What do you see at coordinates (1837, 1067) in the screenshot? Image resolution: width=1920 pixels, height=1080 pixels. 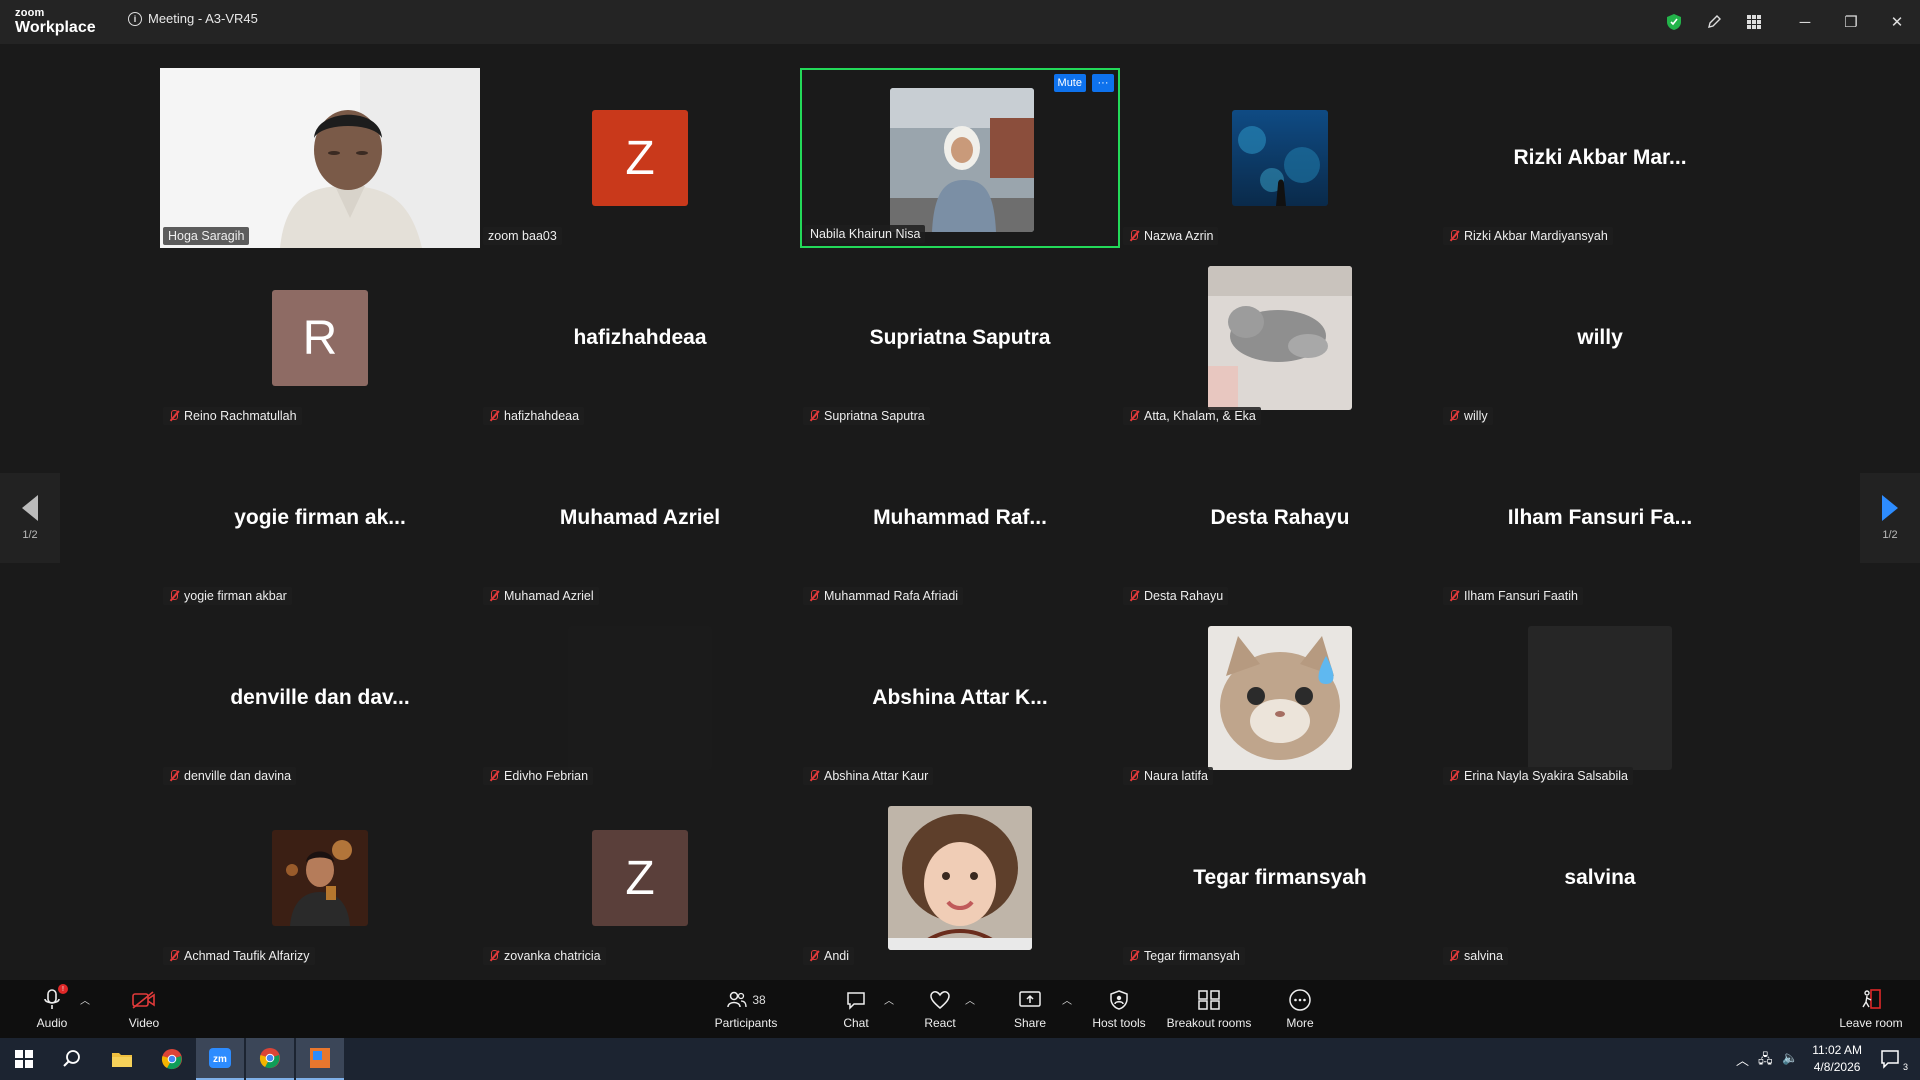 I see `clock-date: 4/8/2026` at bounding box center [1837, 1067].